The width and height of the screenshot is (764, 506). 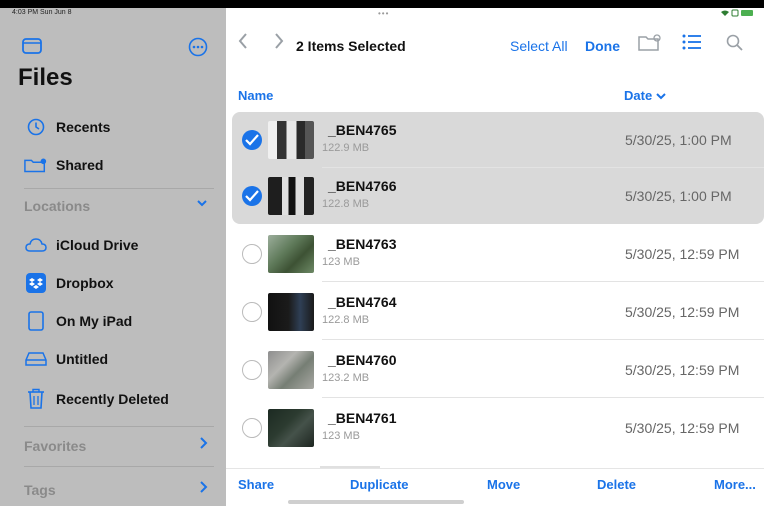 What do you see at coordinates (650, 45) in the screenshot?
I see `new-folder-icon` at bounding box center [650, 45].